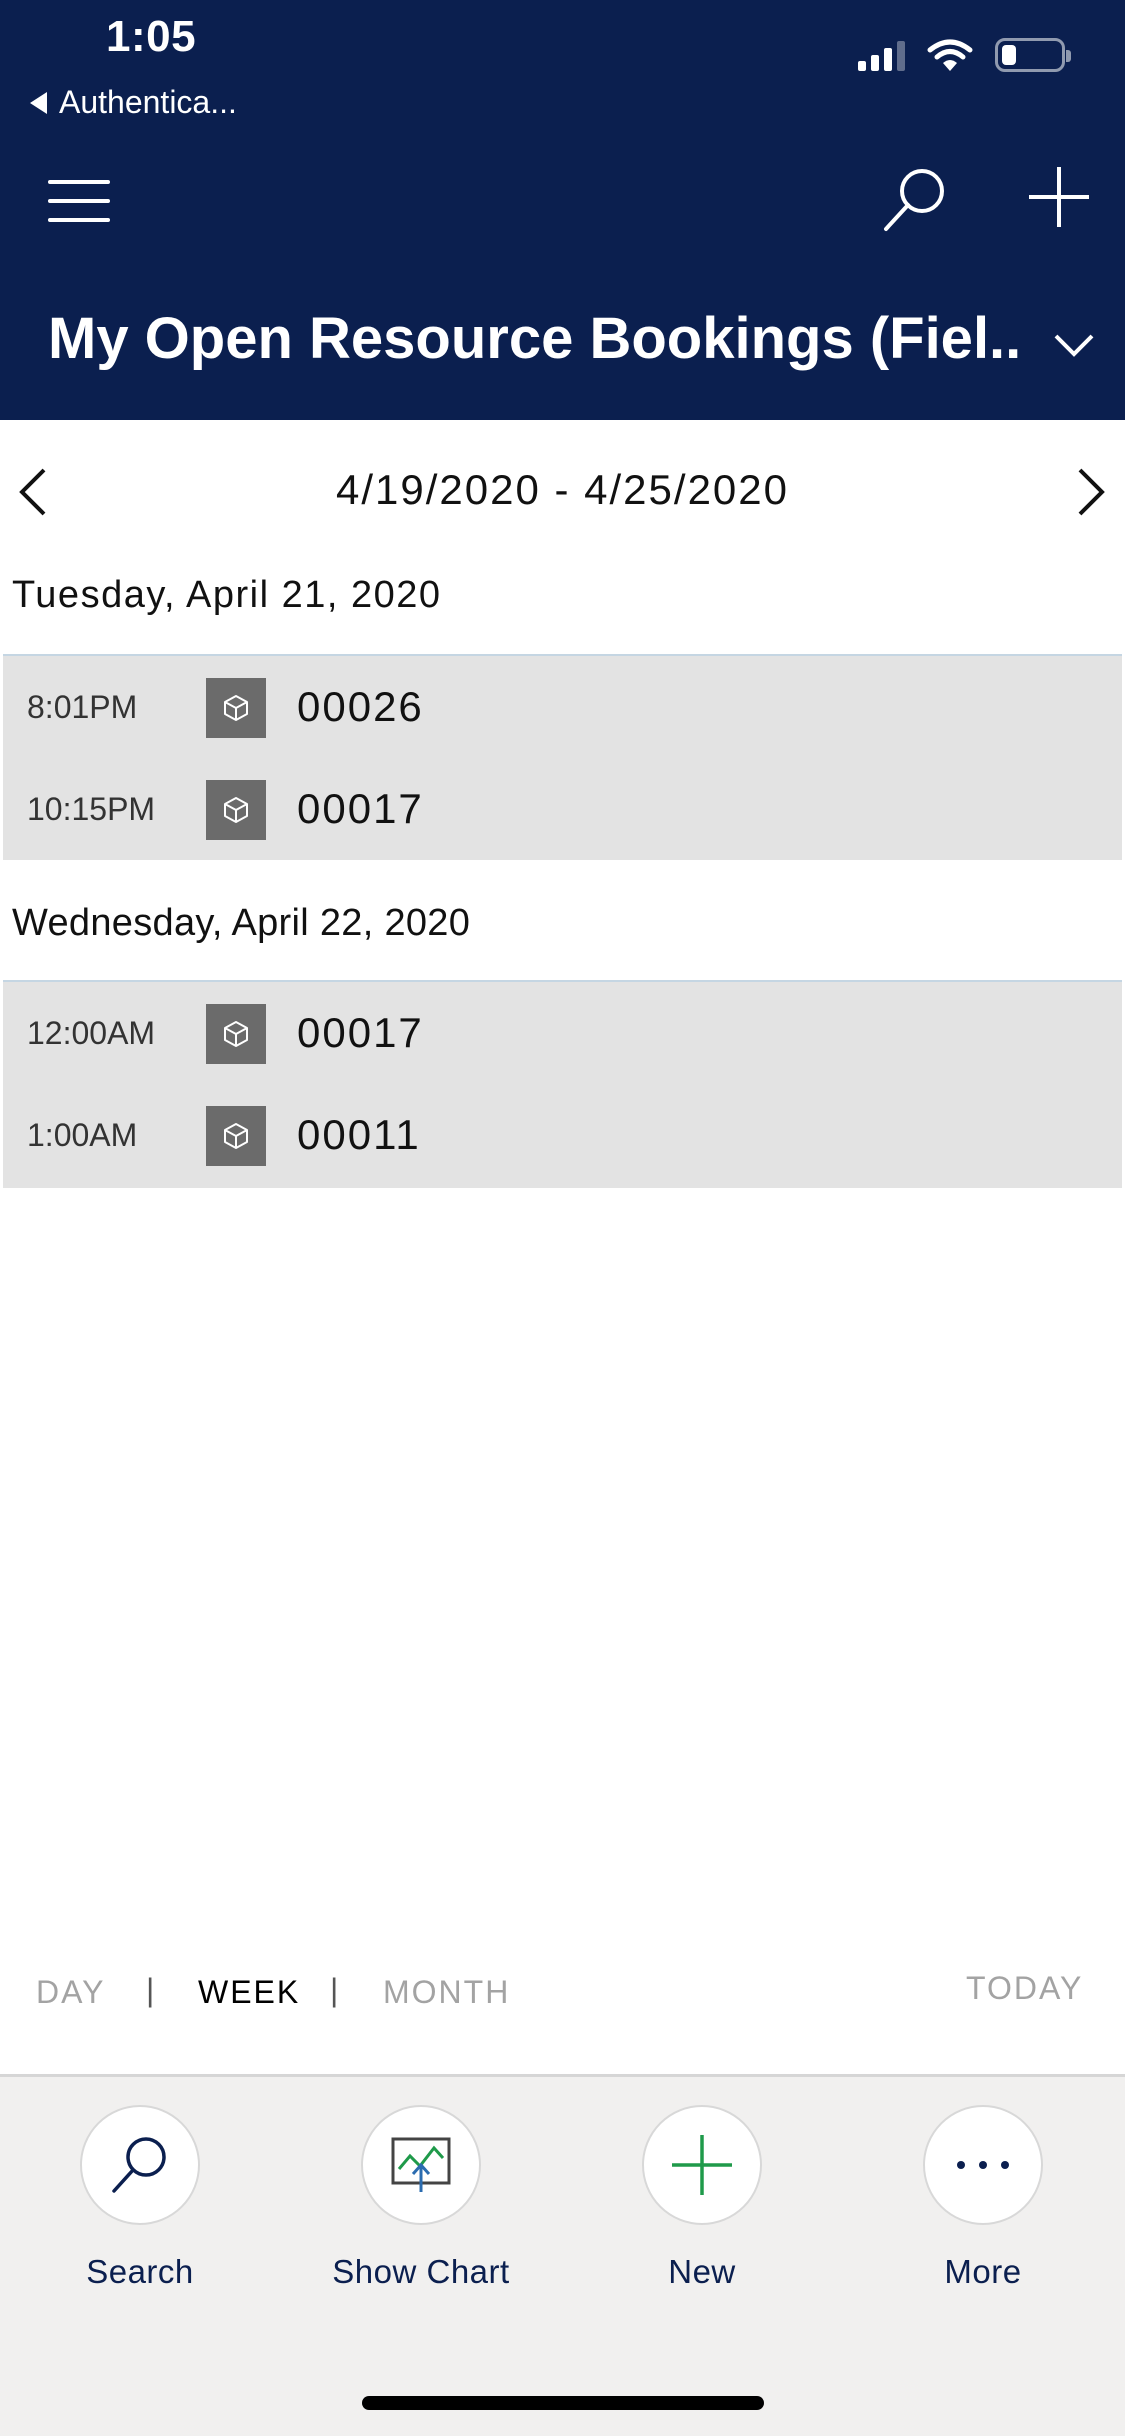 This screenshot has width=1125, height=2436. Describe the element at coordinates (562, 1135) in the screenshot. I see `booking-row: 1:00AM 00011` at that location.